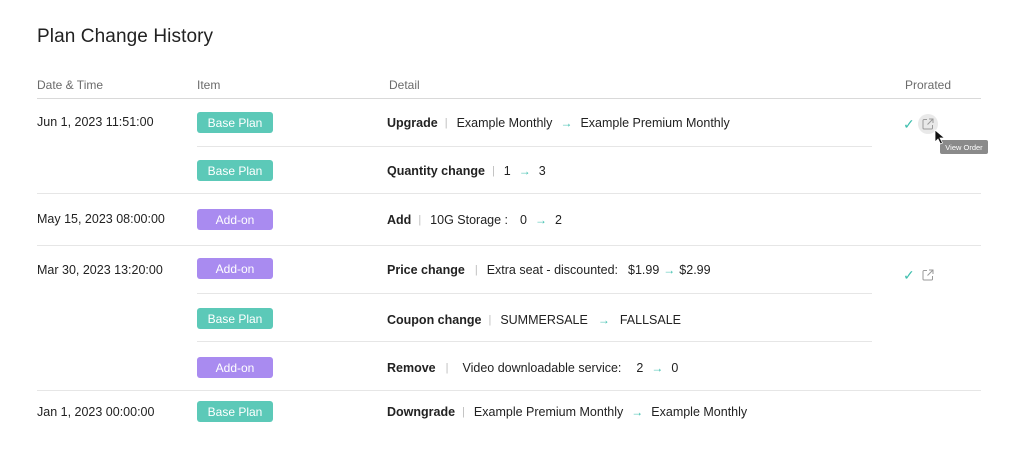  Describe the element at coordinates (125, 36) in the screenshot. I see `page-title: Plan Change History` at that location.